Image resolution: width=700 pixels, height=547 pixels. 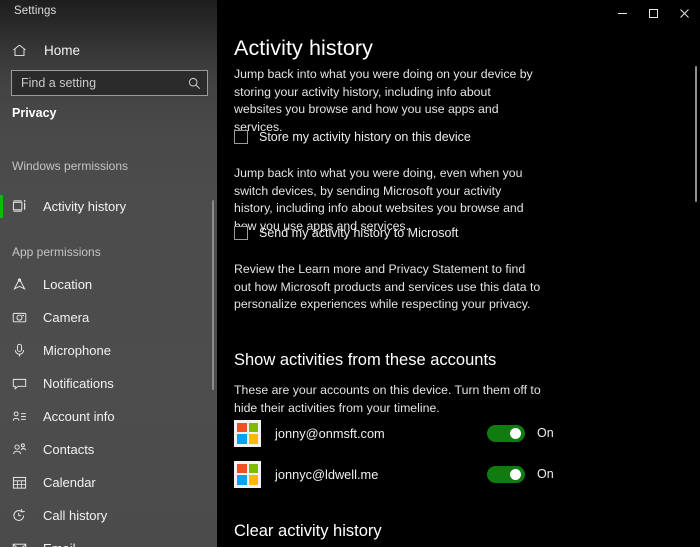 I want to click on search-icon, so click(x=194, y=83).